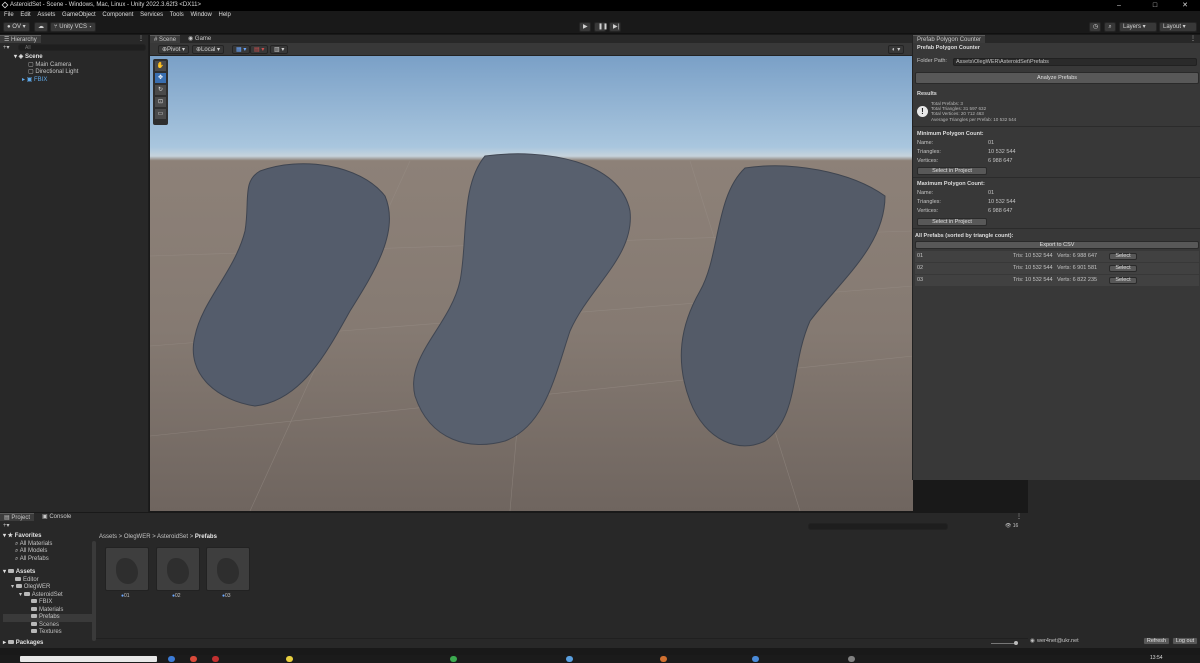 This screenshot has height=663, width=1200. Describe the element at coordinates (82, 47) in the screenshot. I see `hierarchy-search-input` at that location.